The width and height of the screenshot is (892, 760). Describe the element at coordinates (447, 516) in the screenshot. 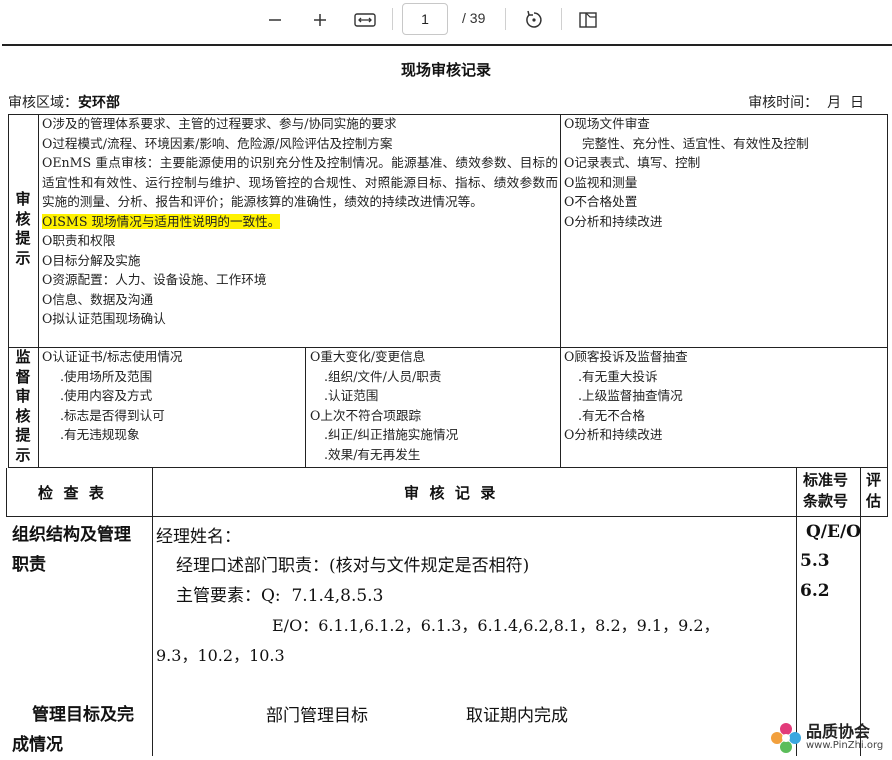

I see `table-header-rule` at that location.